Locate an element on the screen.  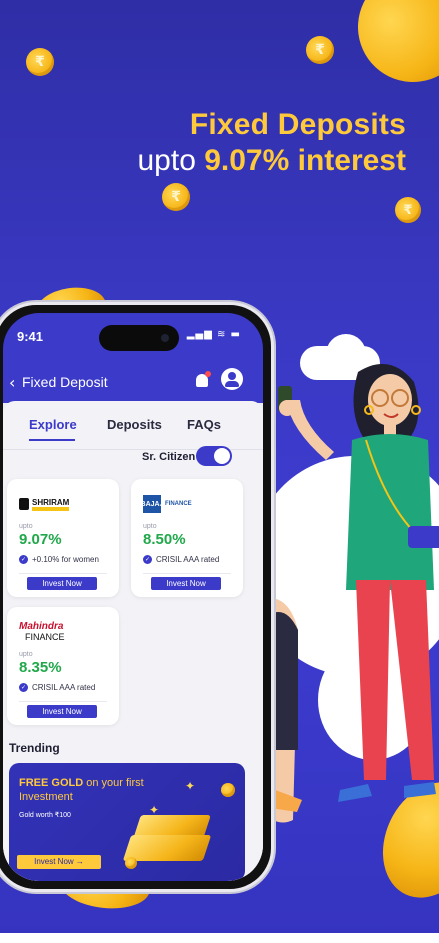
tab-explore: Explore is located at coordinates (53, 424).